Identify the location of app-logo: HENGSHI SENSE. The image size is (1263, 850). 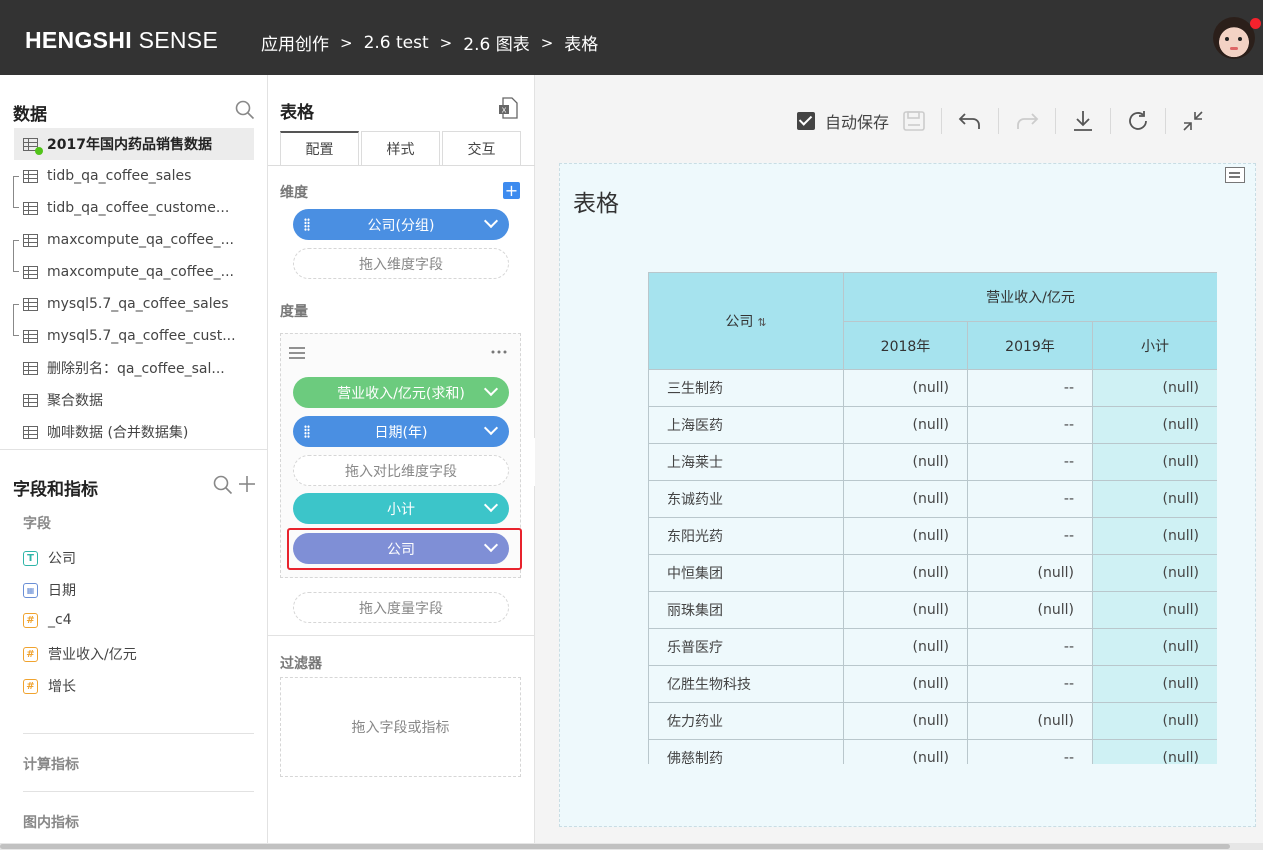
(121, 40).